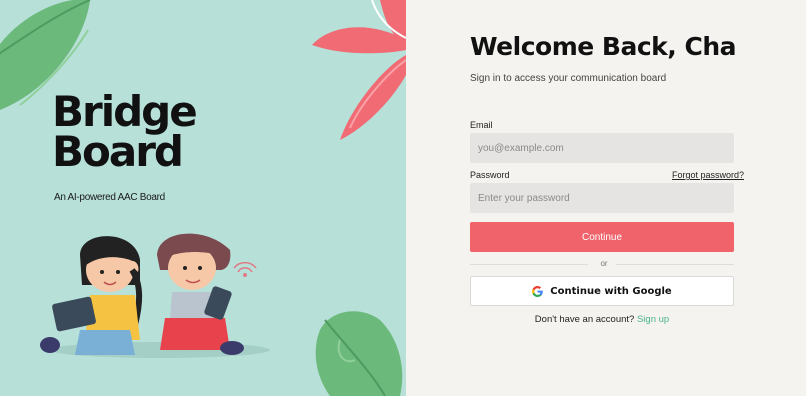 Image resolution: width=806 pixels, height=396 pixels. Describe the element at coordinates (359, 353) in the screenshot. I see `leaf-icon` at that location.